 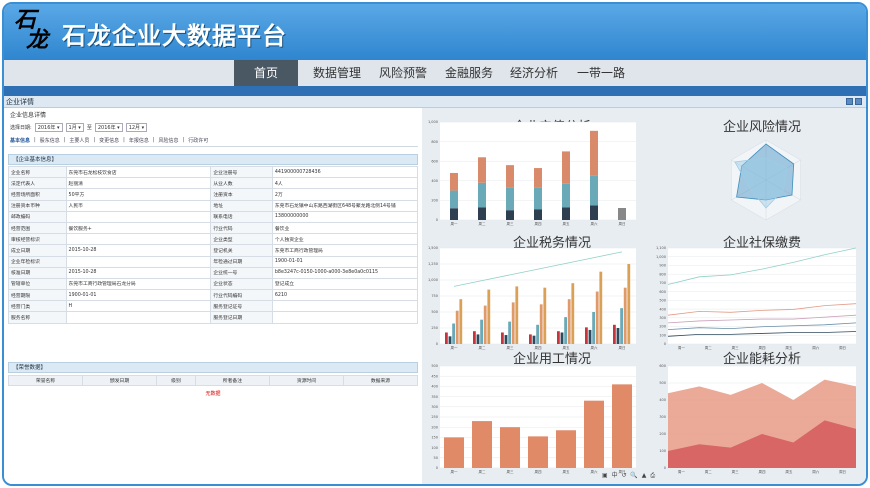 What do you see at coordinates (622, 347) in the screenshot?
I see `tax-xtick: 周日` at bounding box center [622, 347].